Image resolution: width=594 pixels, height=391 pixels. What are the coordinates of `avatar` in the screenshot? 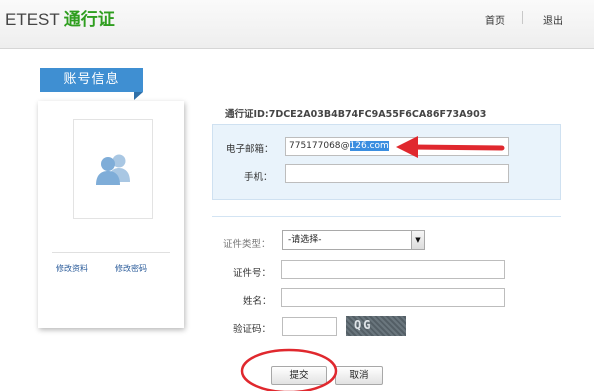 It's located at (113, 169).